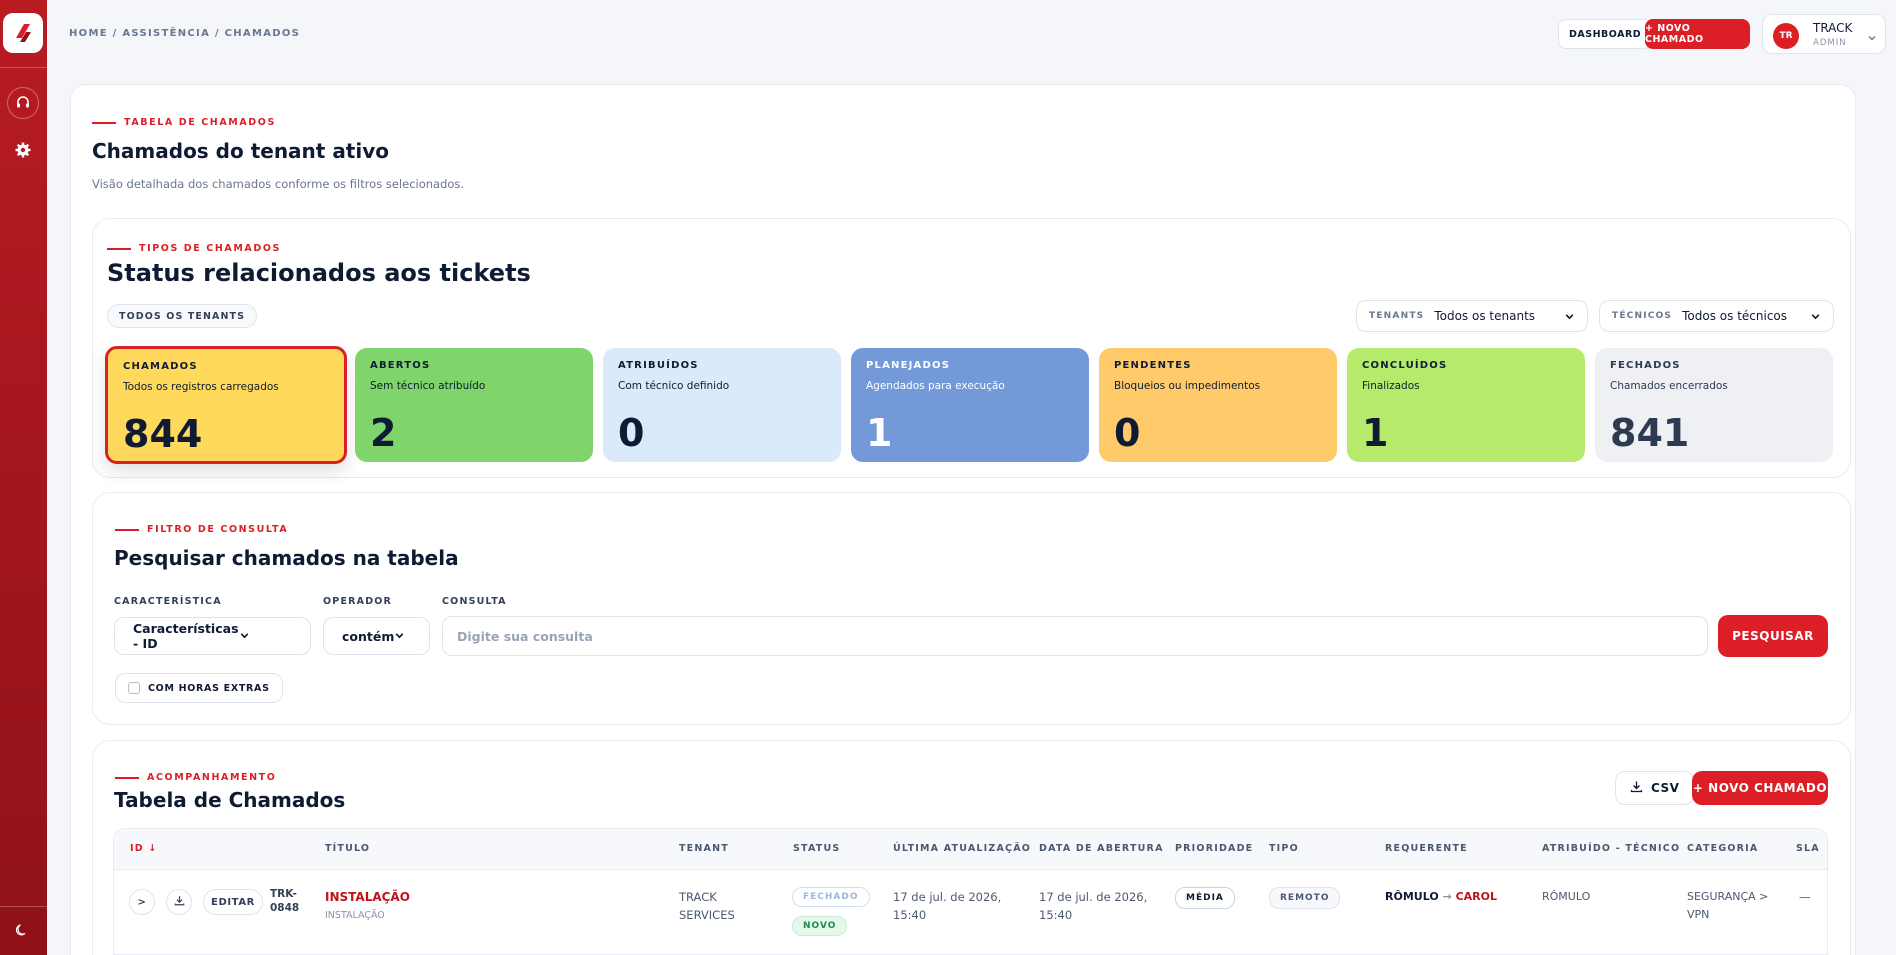  What do you see at coordinates (1075, 636) in the screenshot?
I see `query-input` at bounding box center [1075, 636].